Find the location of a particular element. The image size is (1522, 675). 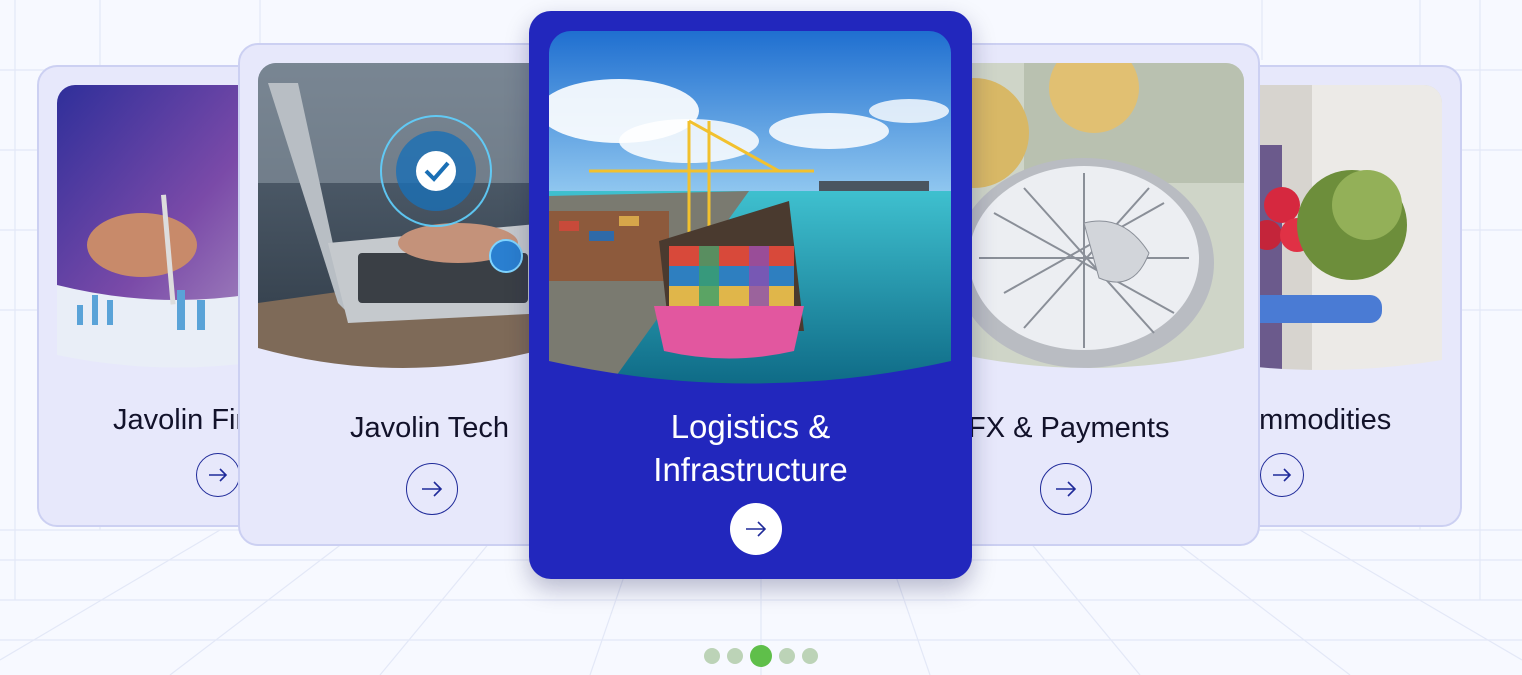

card-commodities: Commodities is located at coordinates (1351, 296).